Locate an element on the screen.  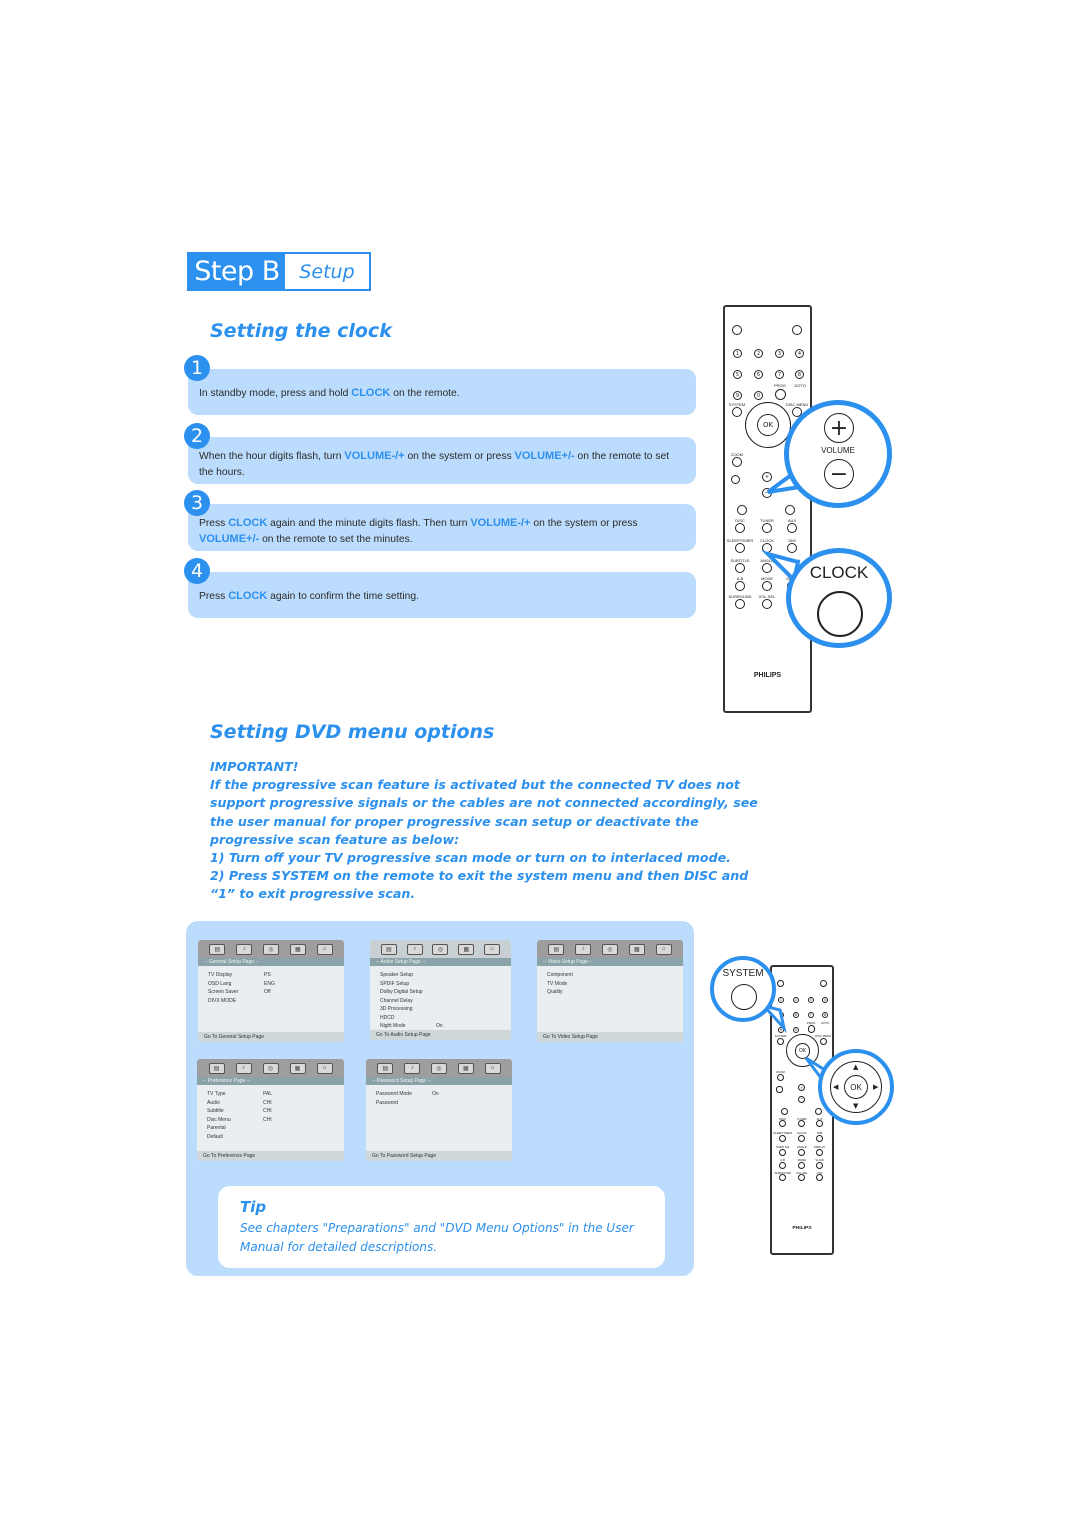
digit-9-button: 9 is located at coordinates (737, 395).